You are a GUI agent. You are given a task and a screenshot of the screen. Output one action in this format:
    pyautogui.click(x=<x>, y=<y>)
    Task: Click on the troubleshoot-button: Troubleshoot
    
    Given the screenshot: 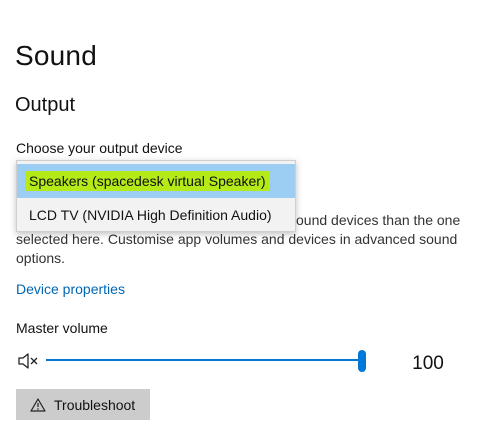 What is the action you would take?
    pyautogui.click(x=83, y=404)
    